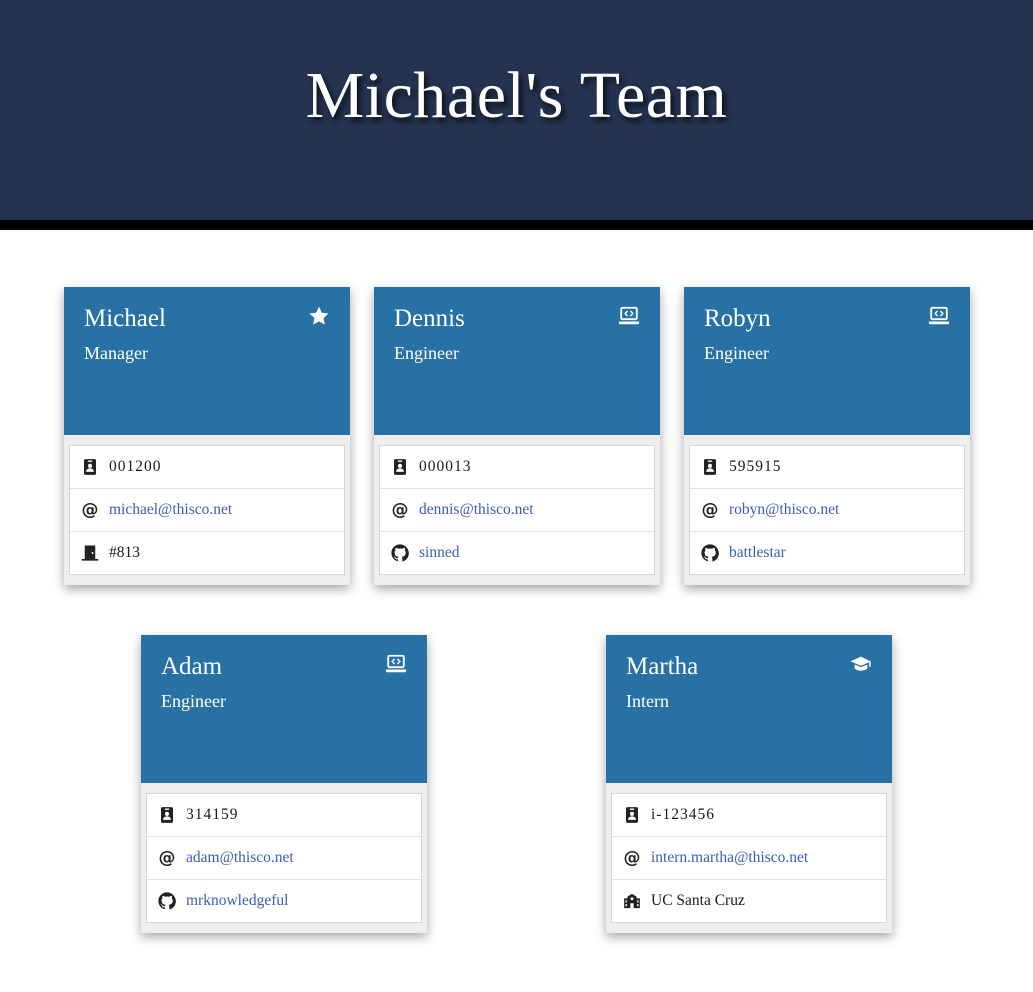 This screenshot has height=992, width=1033. What do you see at coordinates (192, 666) in the screenshot?
I see `employee-name: Adam` at bounding box center [192, 666].